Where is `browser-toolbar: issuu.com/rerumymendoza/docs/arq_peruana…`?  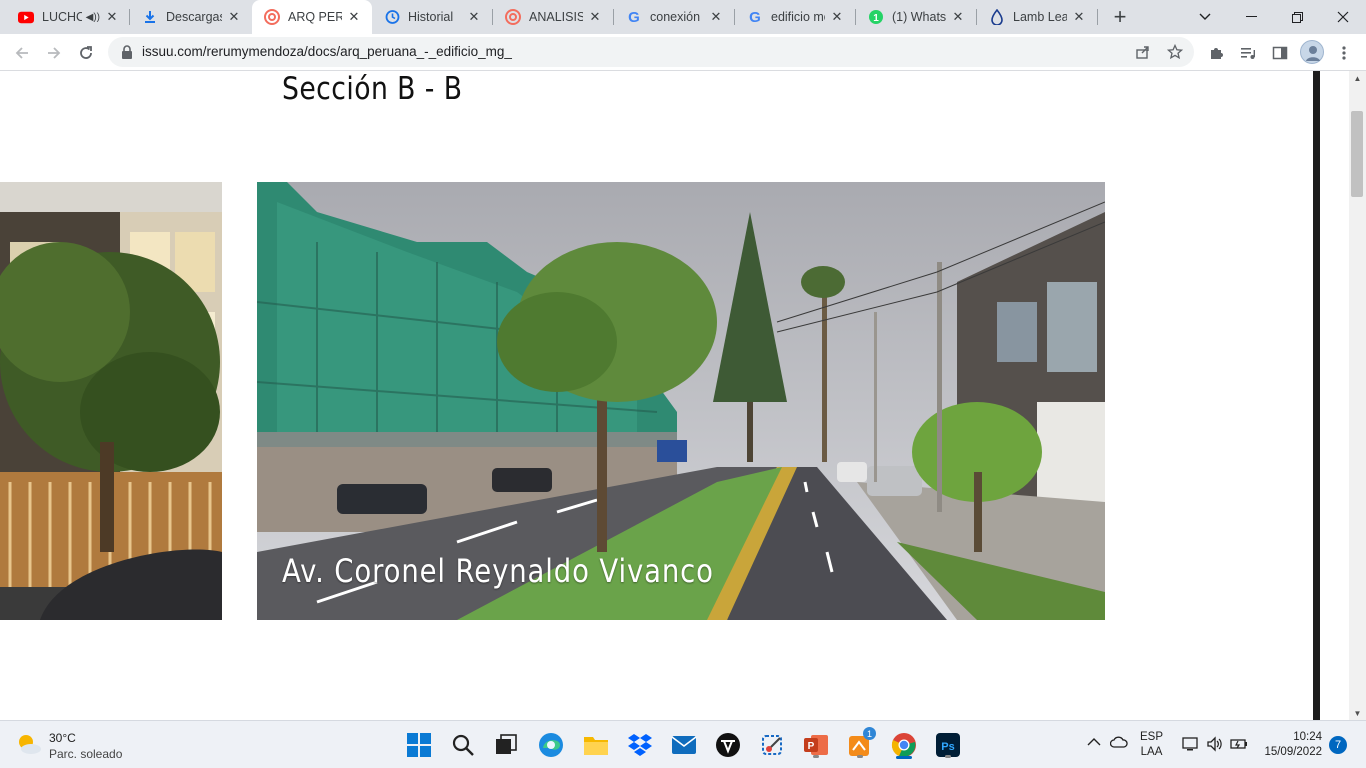
browser-toolbar: issuu.com/rerumymendoza/docs/arq_peruana… is located at coordinates (683, 52).